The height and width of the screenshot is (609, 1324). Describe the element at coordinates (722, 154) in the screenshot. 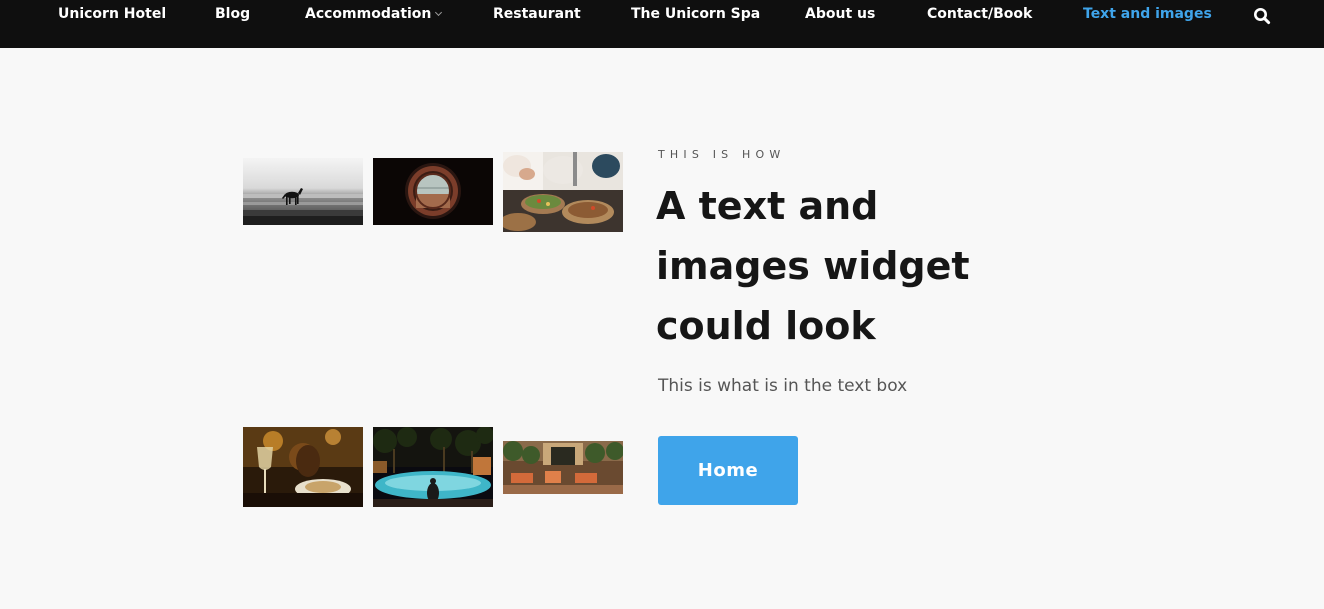

I see `eyebrow-text: THIS IS HOW` at that location.